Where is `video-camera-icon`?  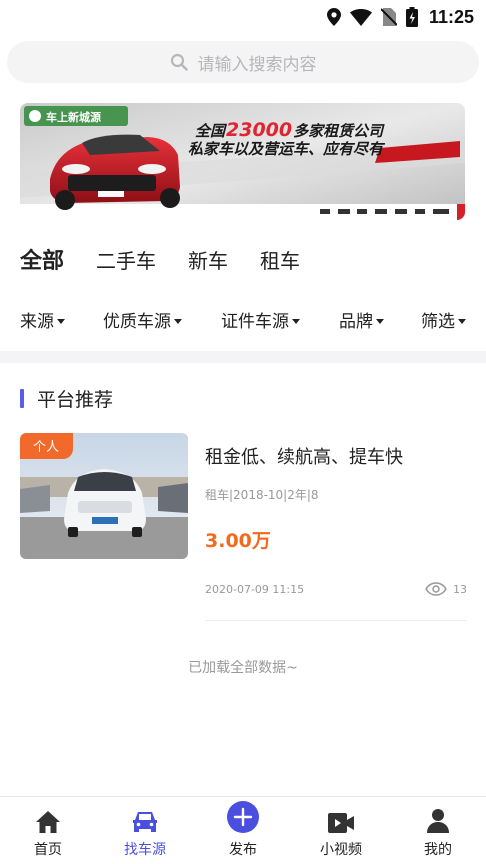 video-camera-icon is located at coordinates (341, 823).